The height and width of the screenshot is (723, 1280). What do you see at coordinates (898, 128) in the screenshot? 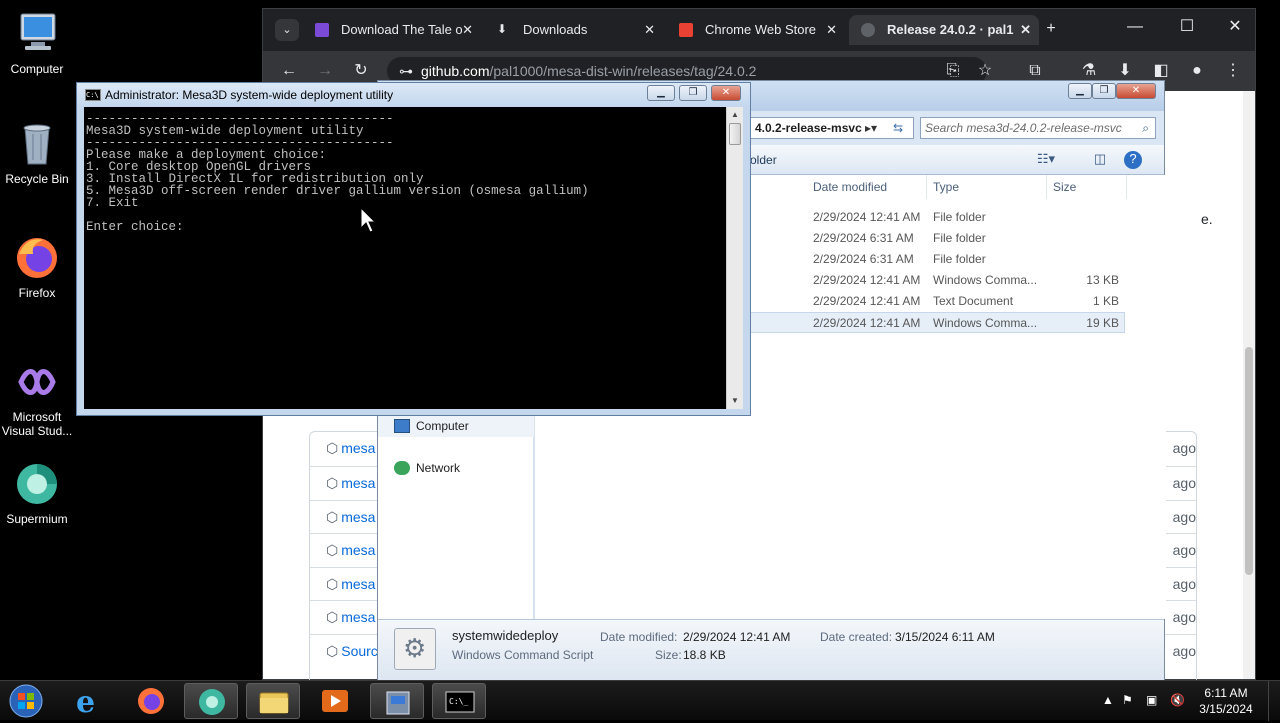
I see `refresh-icon: ⇆` at bounding box center [898, 128].